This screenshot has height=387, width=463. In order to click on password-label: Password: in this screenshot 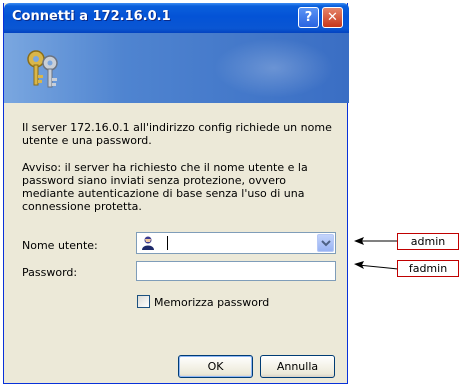, I will do `click(50, 272)`.